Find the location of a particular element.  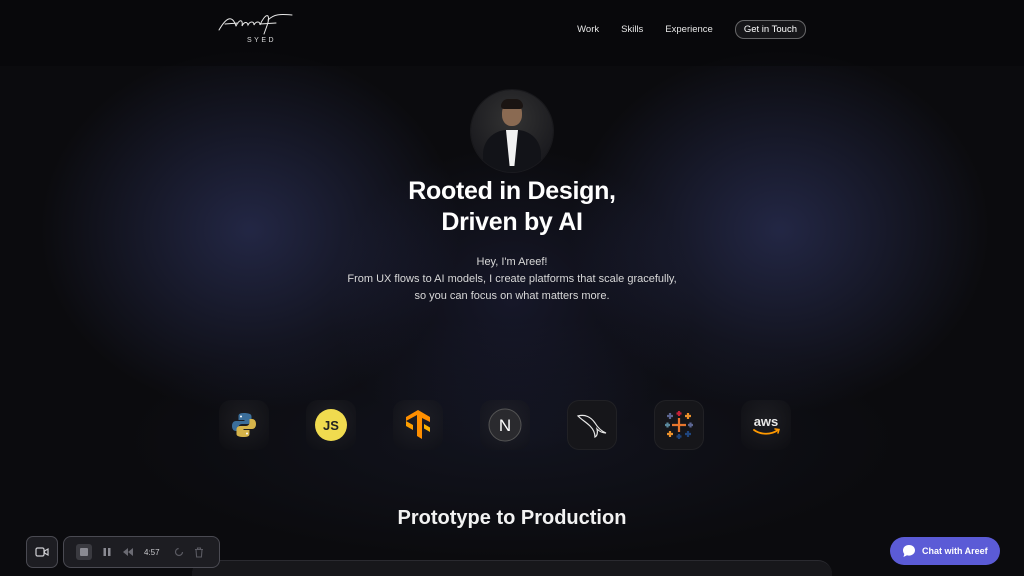

rewind-icon is located at coordinates (128, 552).